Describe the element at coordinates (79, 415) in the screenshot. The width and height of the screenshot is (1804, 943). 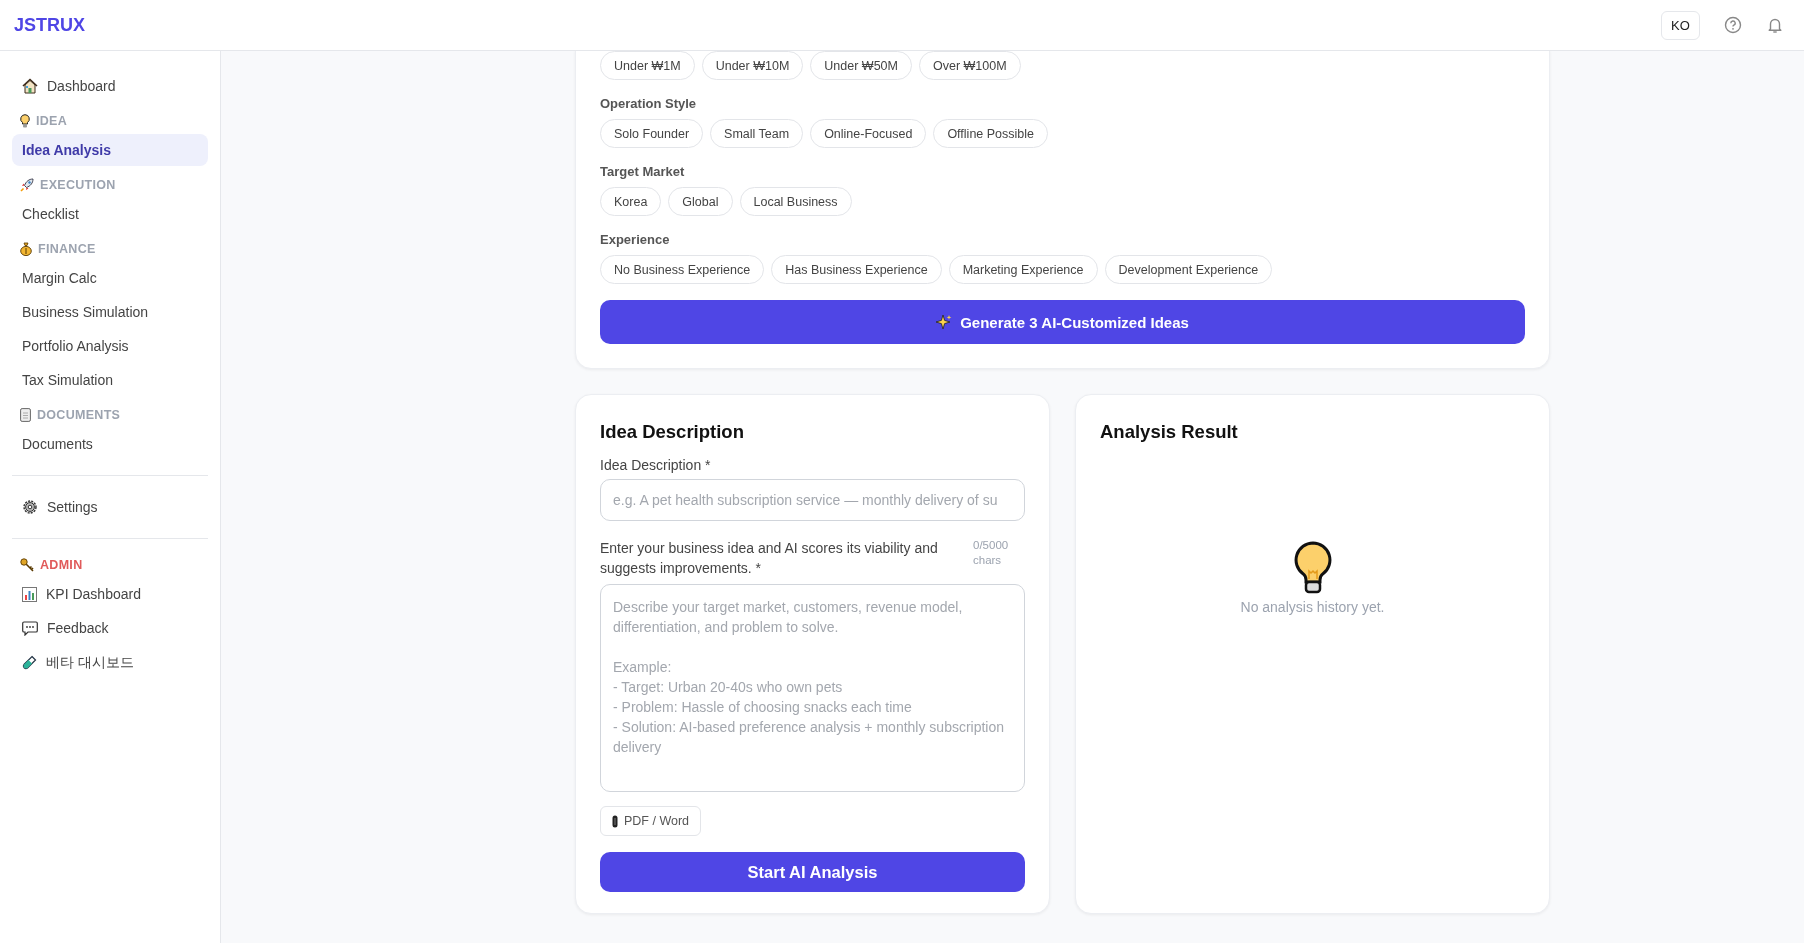
I see `section-heading: DOCUMENTS` at that location.